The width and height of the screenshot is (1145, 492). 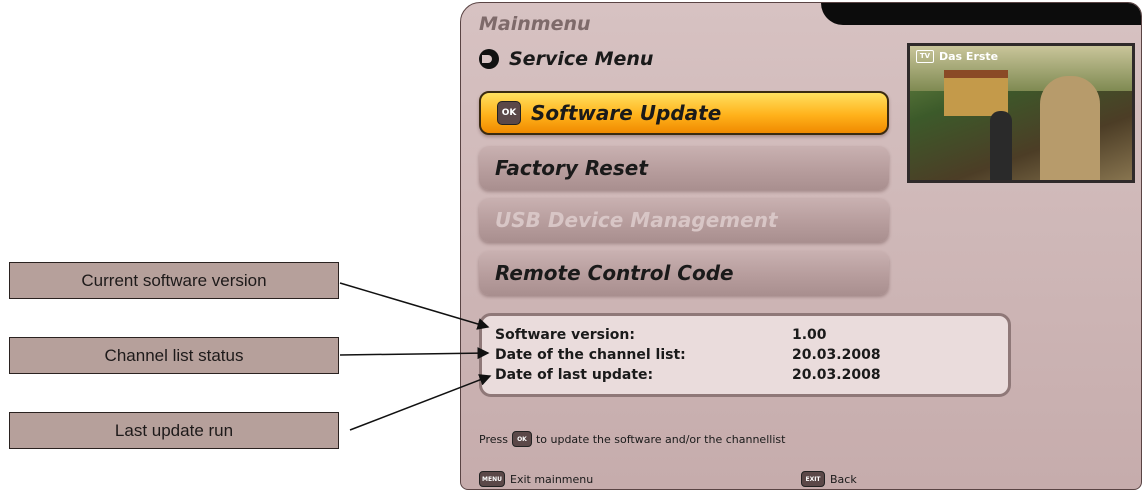 I want to click on menu-title: Mainmenu, so click(x=535, y=24).